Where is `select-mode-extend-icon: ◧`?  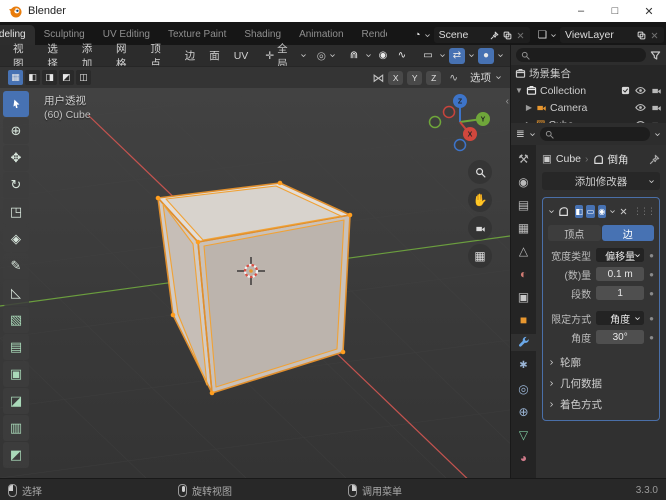
select-mode-extend-icon: ◧ is located at coordinates (32, 77).